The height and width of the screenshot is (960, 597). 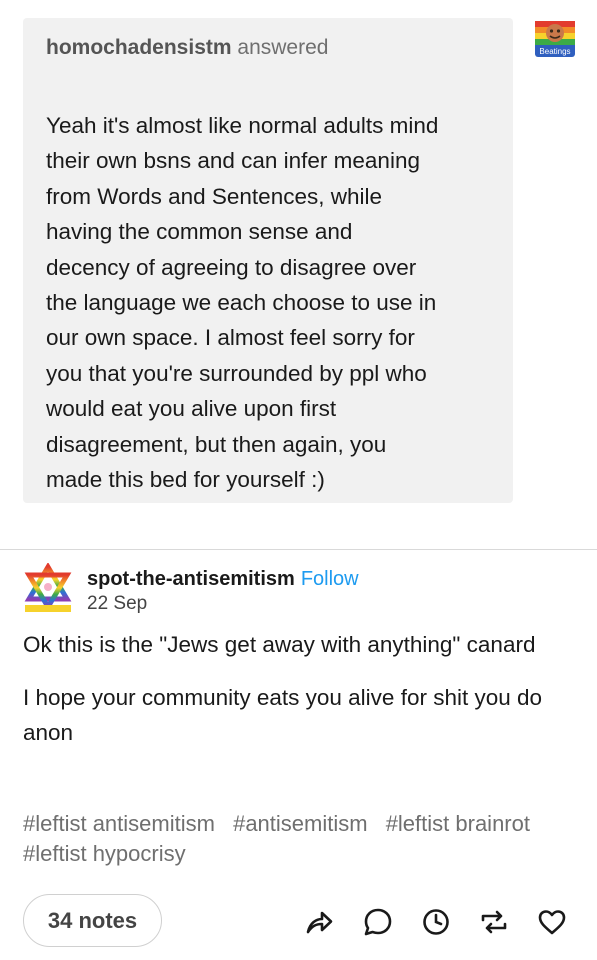 What do you see at coordinates (436, 922) in the screenshot?
I see `schedule-icon` at bounding box center [436, 922].